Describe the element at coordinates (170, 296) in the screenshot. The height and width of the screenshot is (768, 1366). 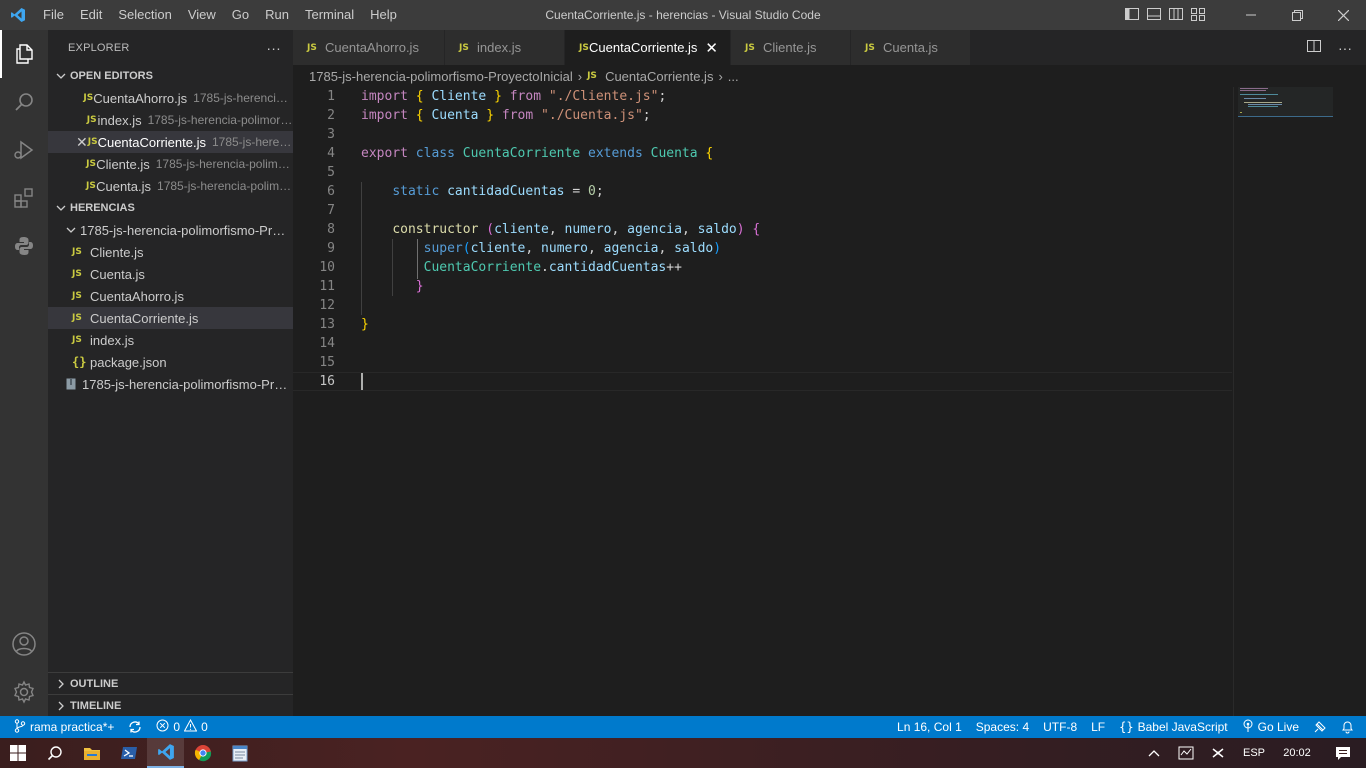
I see `file-item: JS CuentaAhorro.js` at that location.